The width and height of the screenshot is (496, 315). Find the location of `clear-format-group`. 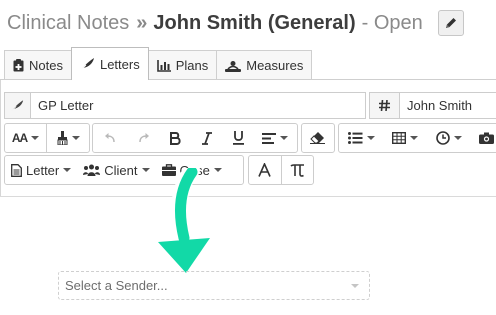

clear-format-group is located at coordinates (318, 138).